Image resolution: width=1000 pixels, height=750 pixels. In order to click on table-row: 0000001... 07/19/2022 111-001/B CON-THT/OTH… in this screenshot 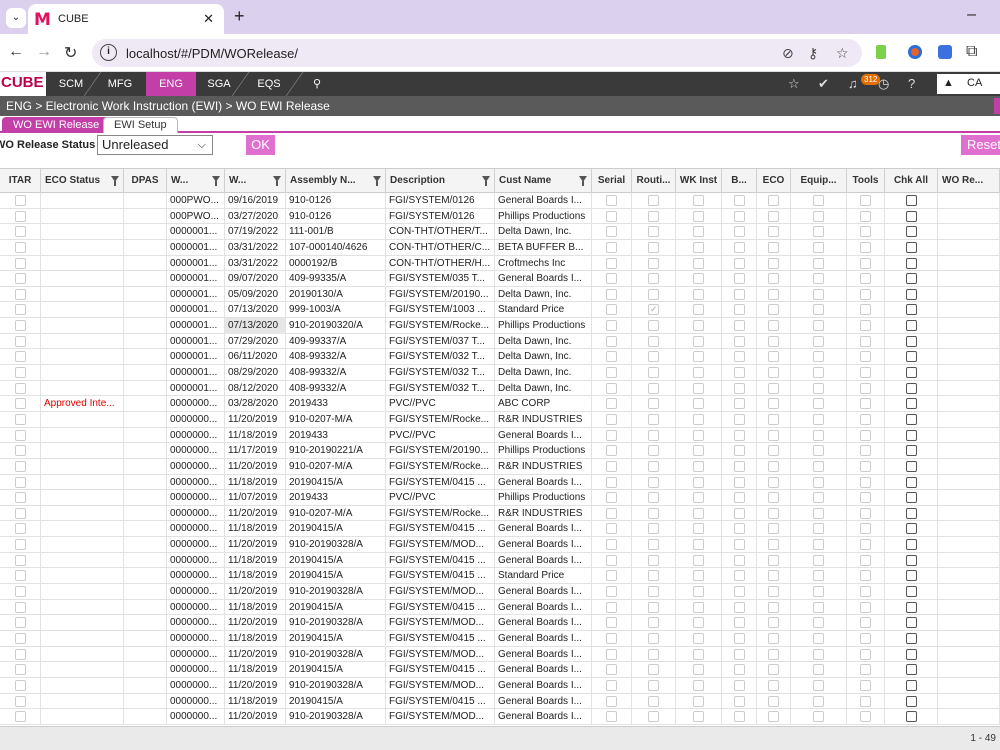, I will do `click(500, 232)`.